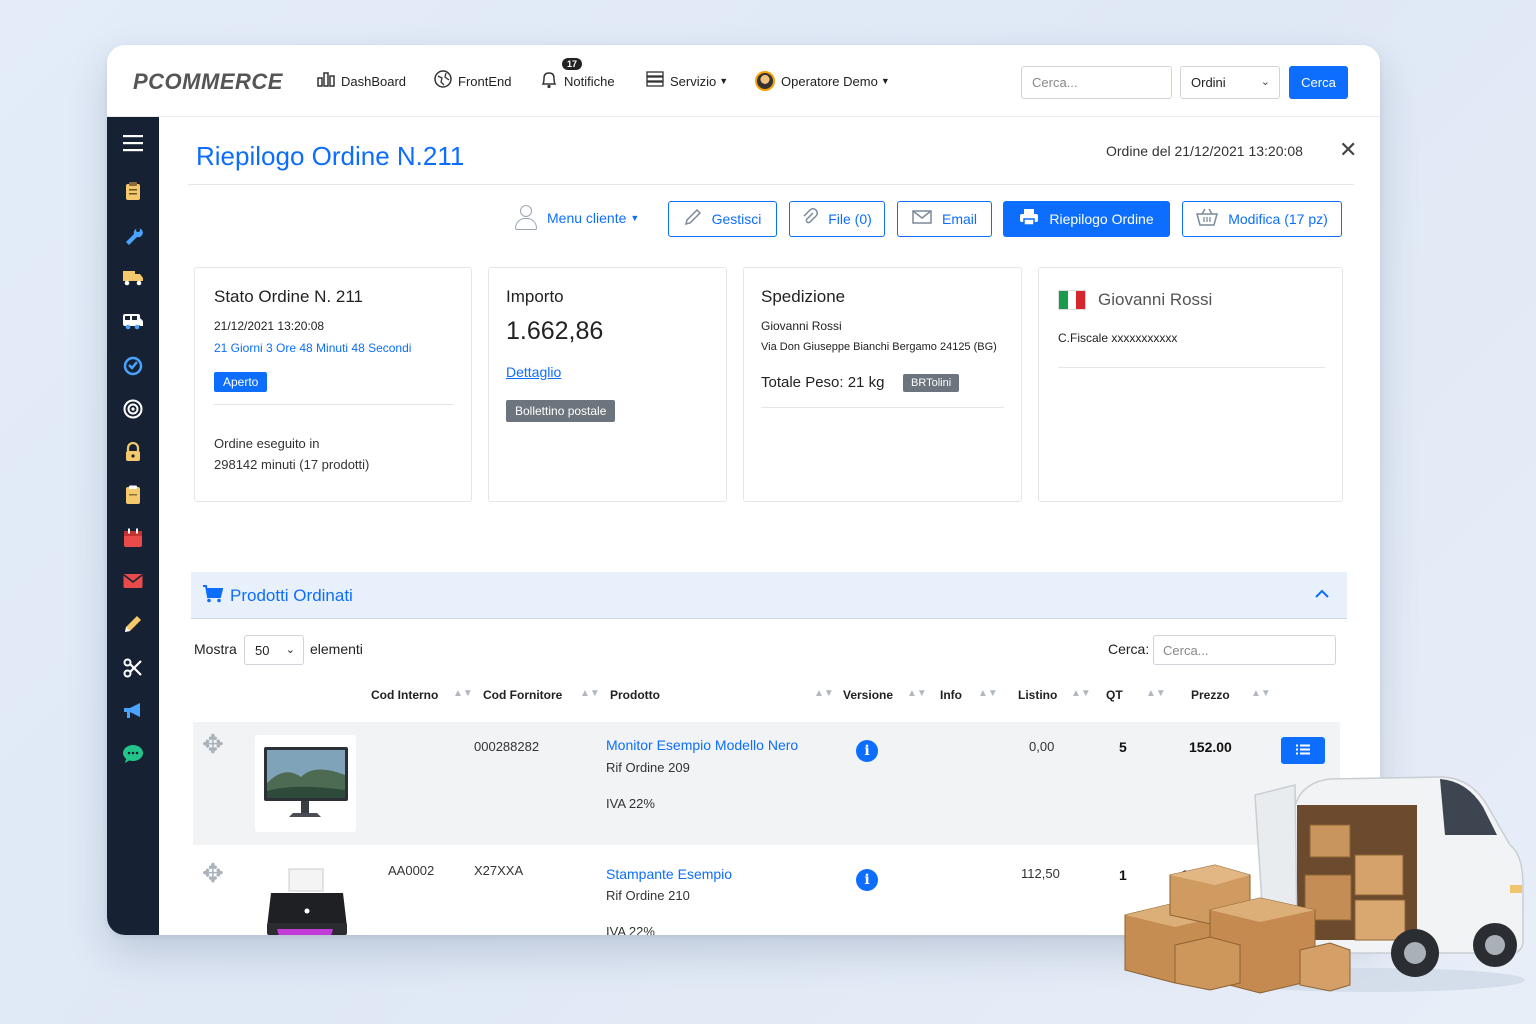 The height and width of the screenshot is (1024, 1536). What do you see at coordinates (577, 218) in the screenshot?
I see `menu-cliente-dropdown: Menu cliente ▼` at bounding box center [577, 218].